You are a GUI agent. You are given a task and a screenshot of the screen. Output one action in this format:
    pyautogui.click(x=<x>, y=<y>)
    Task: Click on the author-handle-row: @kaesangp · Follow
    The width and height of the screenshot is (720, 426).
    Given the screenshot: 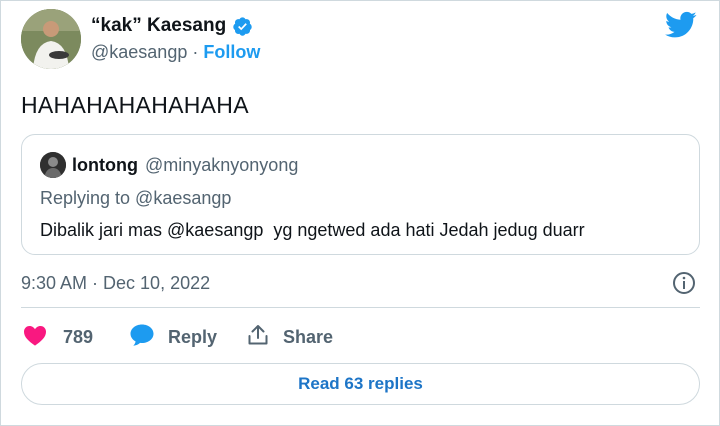 What is the action you would take?
    pyautogui.click(x=175, y=52)
    